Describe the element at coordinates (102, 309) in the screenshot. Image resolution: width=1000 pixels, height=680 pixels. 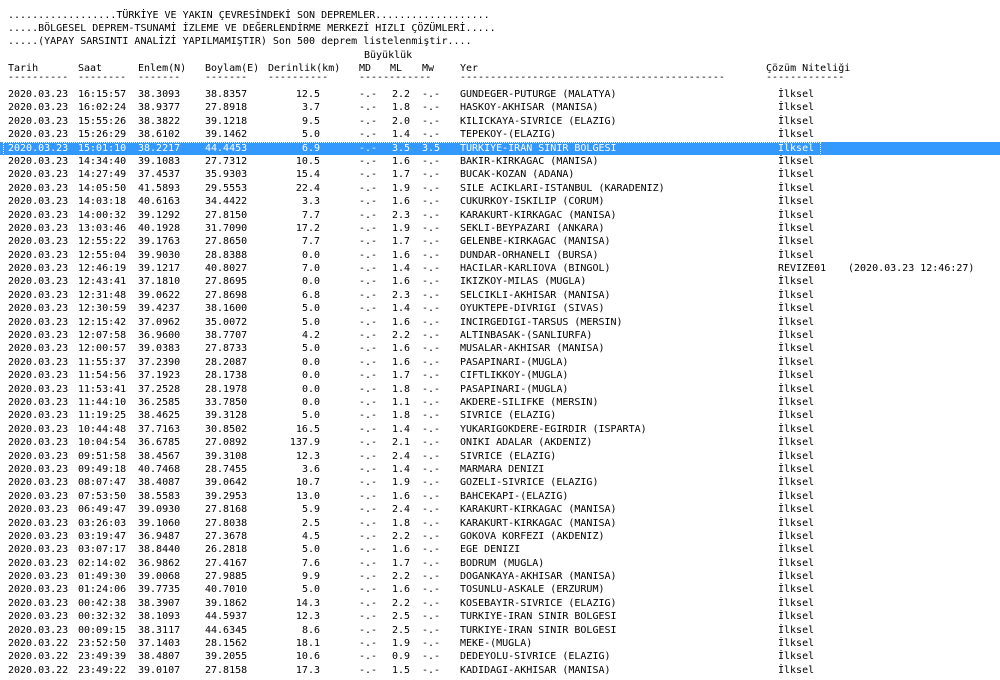
I see `cell-time: 12:30:59` at that location.